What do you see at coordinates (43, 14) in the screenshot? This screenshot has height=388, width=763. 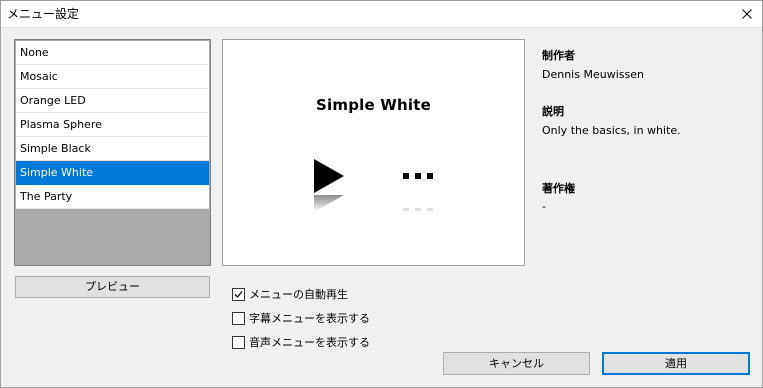 I see `window-title: メニュー設定` at bounding box center [43, 14].